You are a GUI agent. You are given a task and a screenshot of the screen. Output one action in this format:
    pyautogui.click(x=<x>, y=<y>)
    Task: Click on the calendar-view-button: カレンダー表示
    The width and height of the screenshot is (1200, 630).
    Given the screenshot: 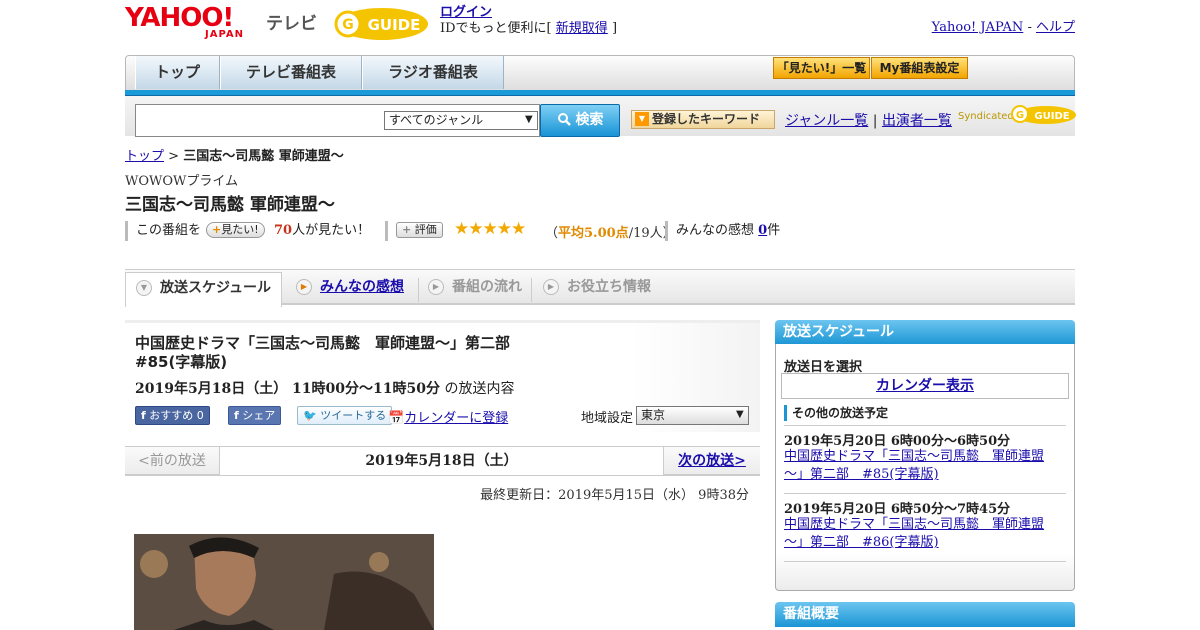 What is the action you would take?
    pyautogui.click(x=925, y=386)
    